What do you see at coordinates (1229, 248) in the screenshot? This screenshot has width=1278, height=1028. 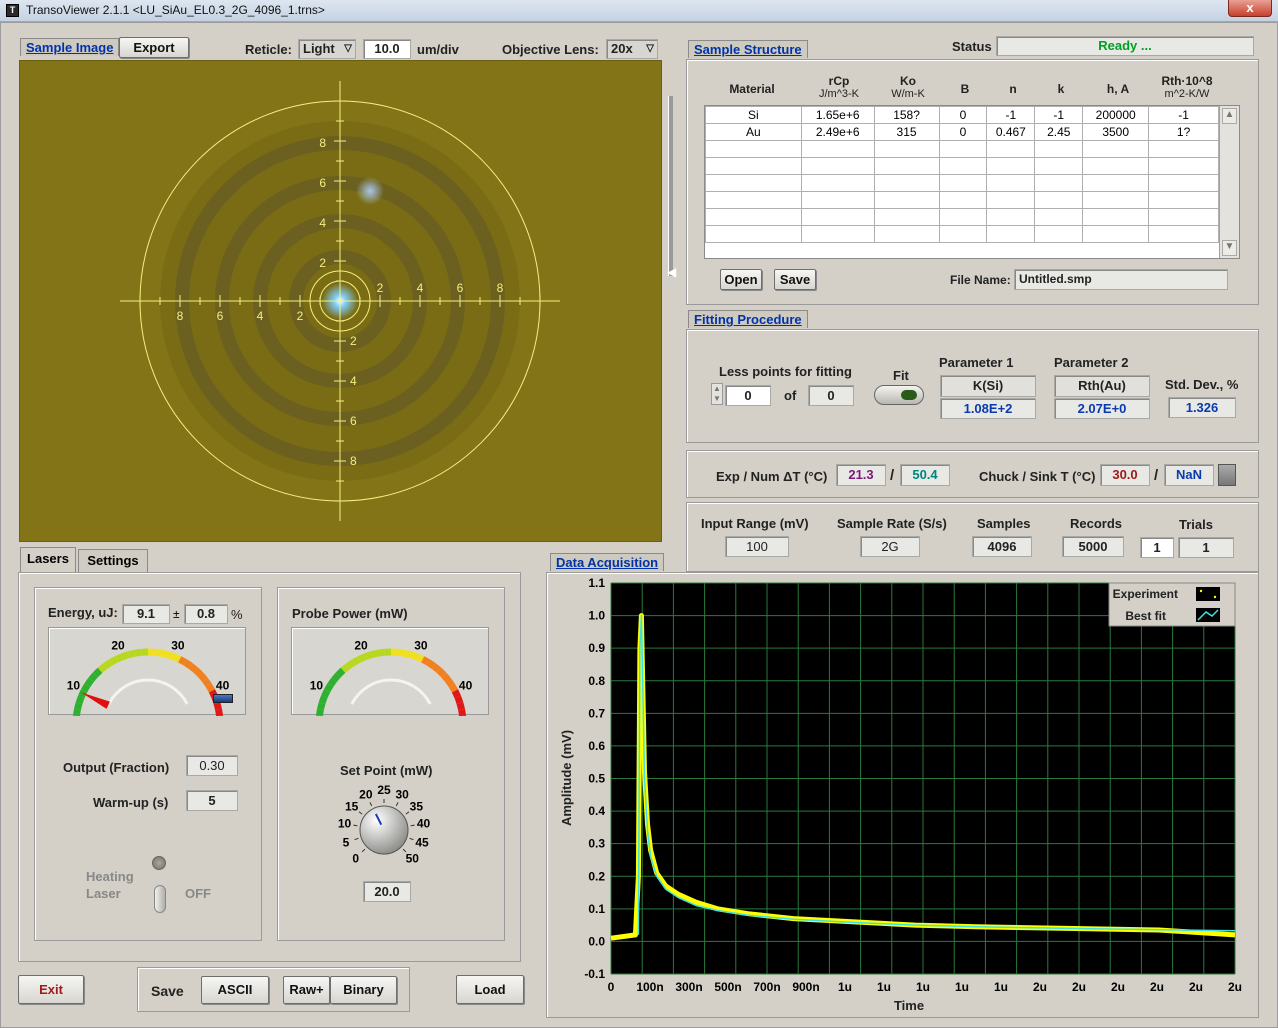 I see `scroll-down-icon: ▼` at bounding box center [1229, 248].